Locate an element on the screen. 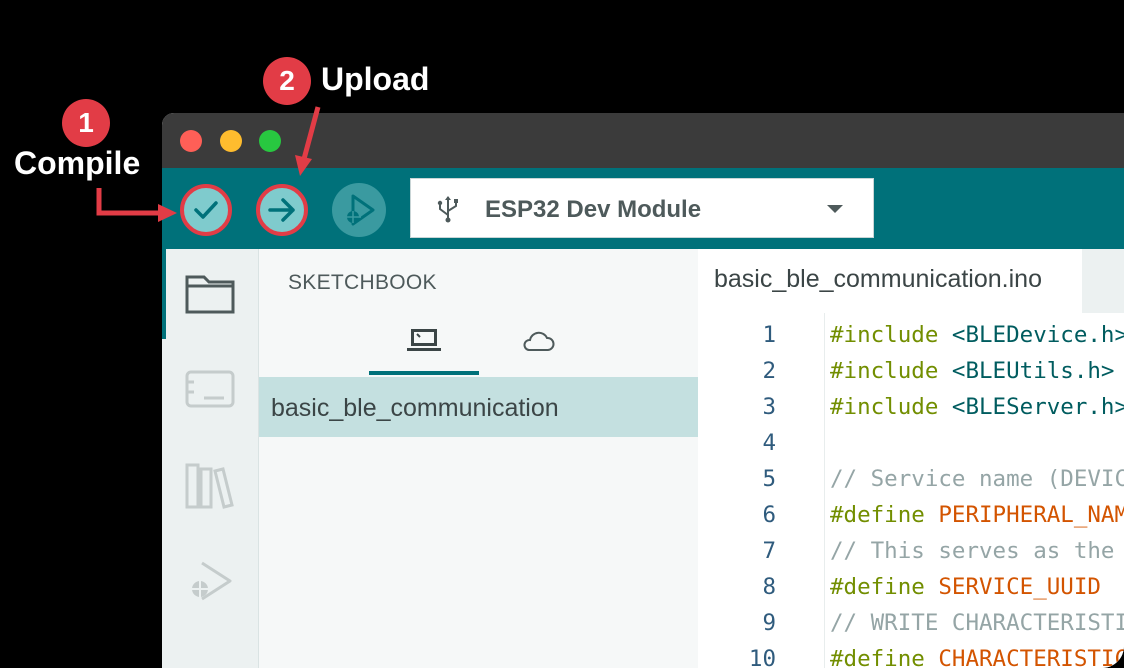  line-text: #define PERIPHERAL_NAME is located at coordinates (977, 515).